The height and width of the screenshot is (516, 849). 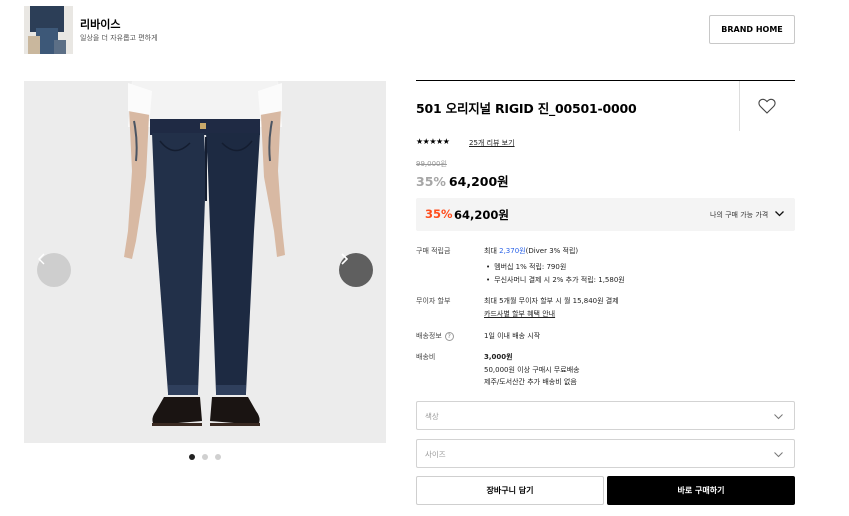 I want to click on shipping-fee-amount: 3,000원, so click(x=498, y=357).